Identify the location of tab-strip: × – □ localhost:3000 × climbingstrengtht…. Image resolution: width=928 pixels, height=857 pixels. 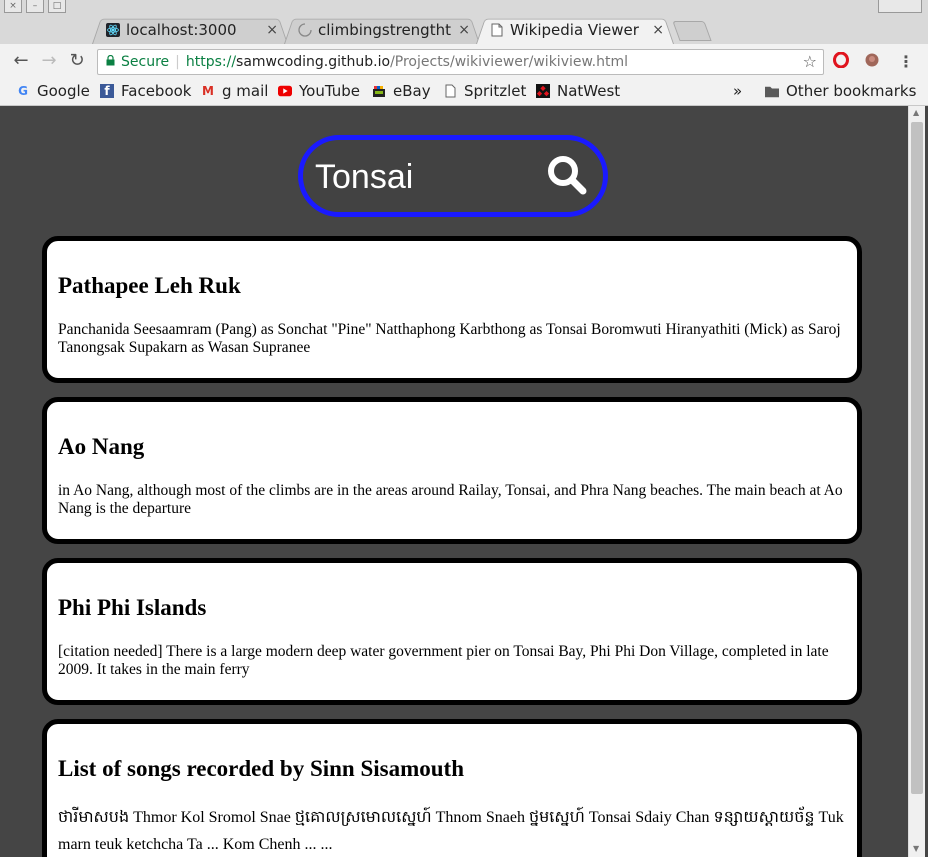
(464, 22).